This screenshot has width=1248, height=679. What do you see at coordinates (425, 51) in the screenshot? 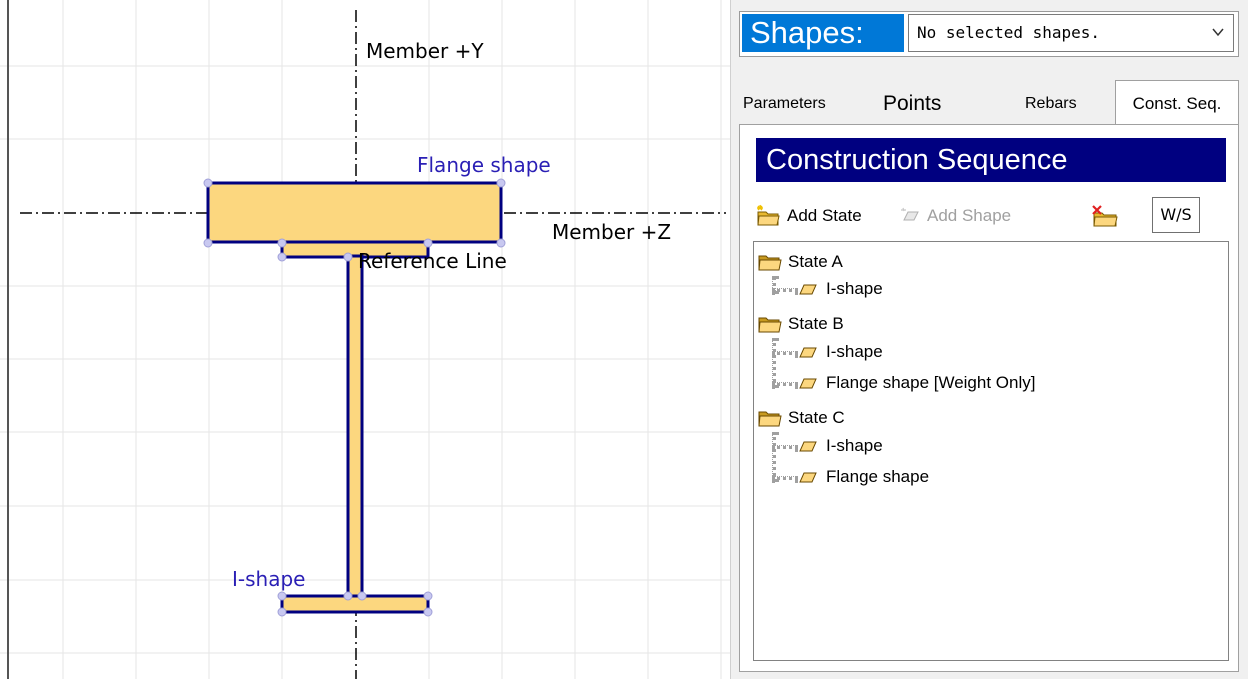
I see `axis-y-label: Member +Y` at bounding box center [425, 51].